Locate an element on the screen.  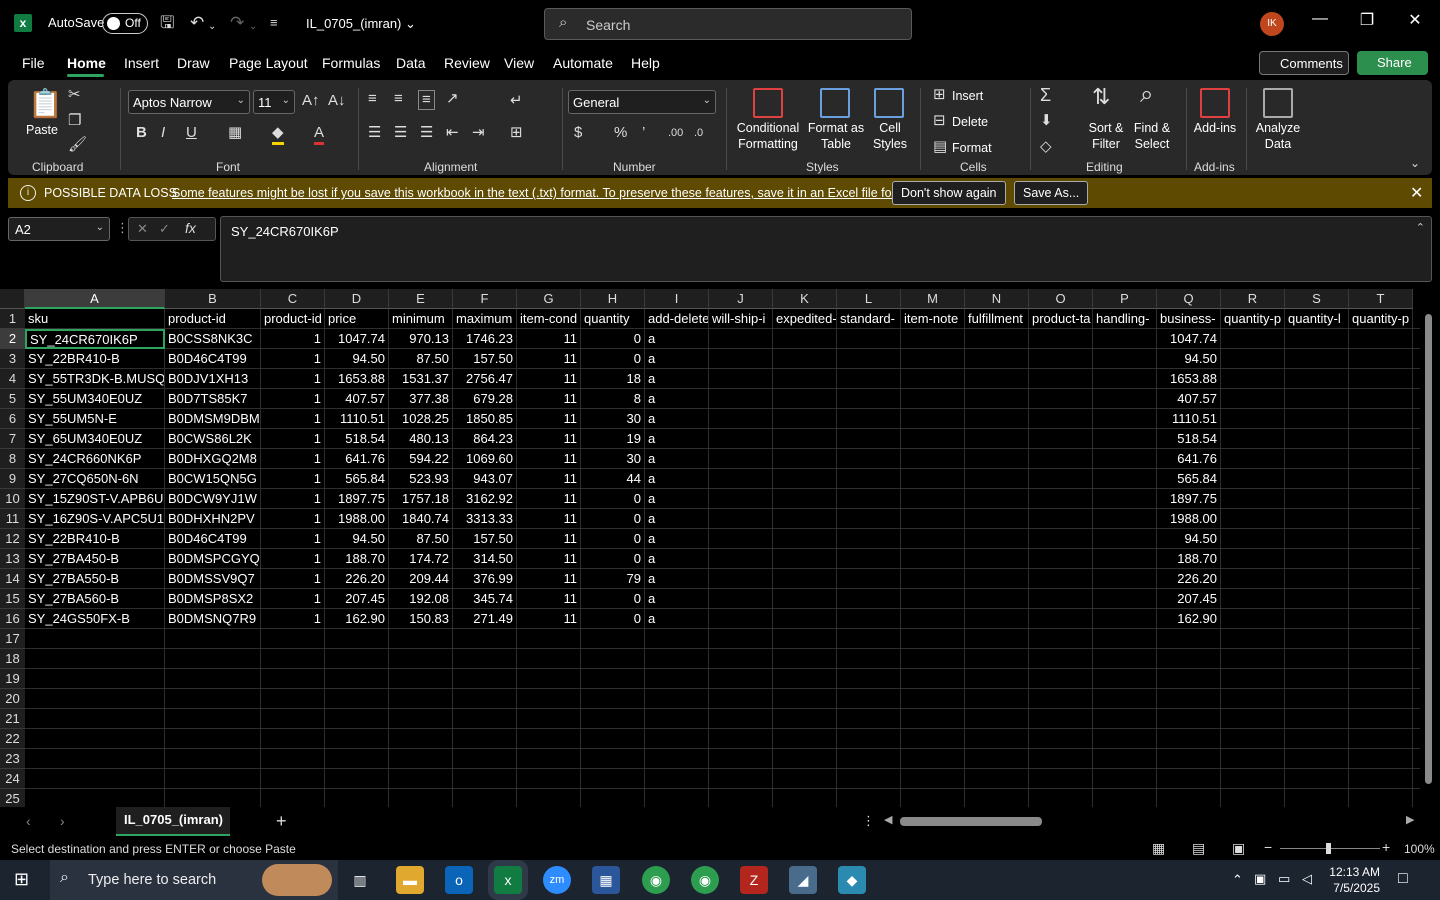
table-cell: B0DJV1XH13 is located at coordinates (213, 379).